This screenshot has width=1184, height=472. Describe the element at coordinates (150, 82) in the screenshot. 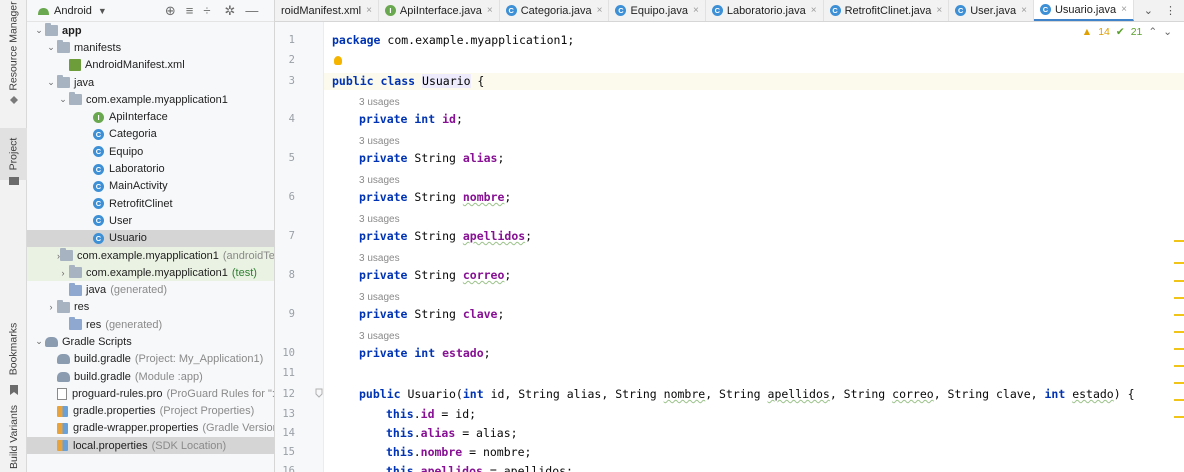

I see `tree-item-java: ⌄ java` at that location.